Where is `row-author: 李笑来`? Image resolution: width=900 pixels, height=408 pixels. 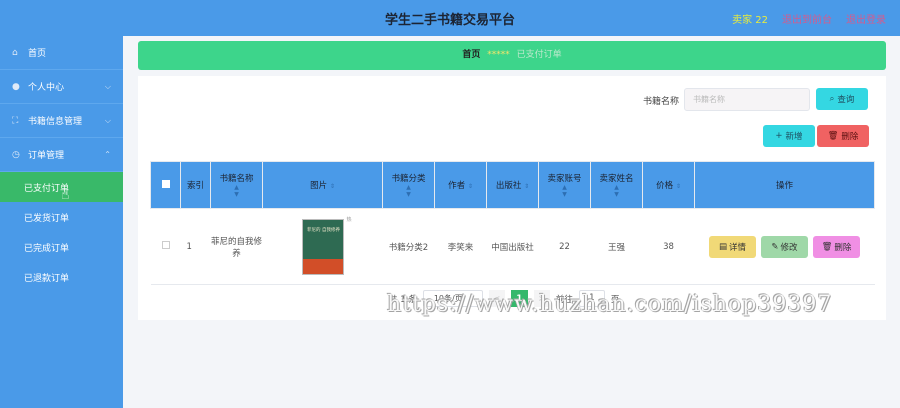
row-author: 李笑来 is located at coordinates (460, 246).